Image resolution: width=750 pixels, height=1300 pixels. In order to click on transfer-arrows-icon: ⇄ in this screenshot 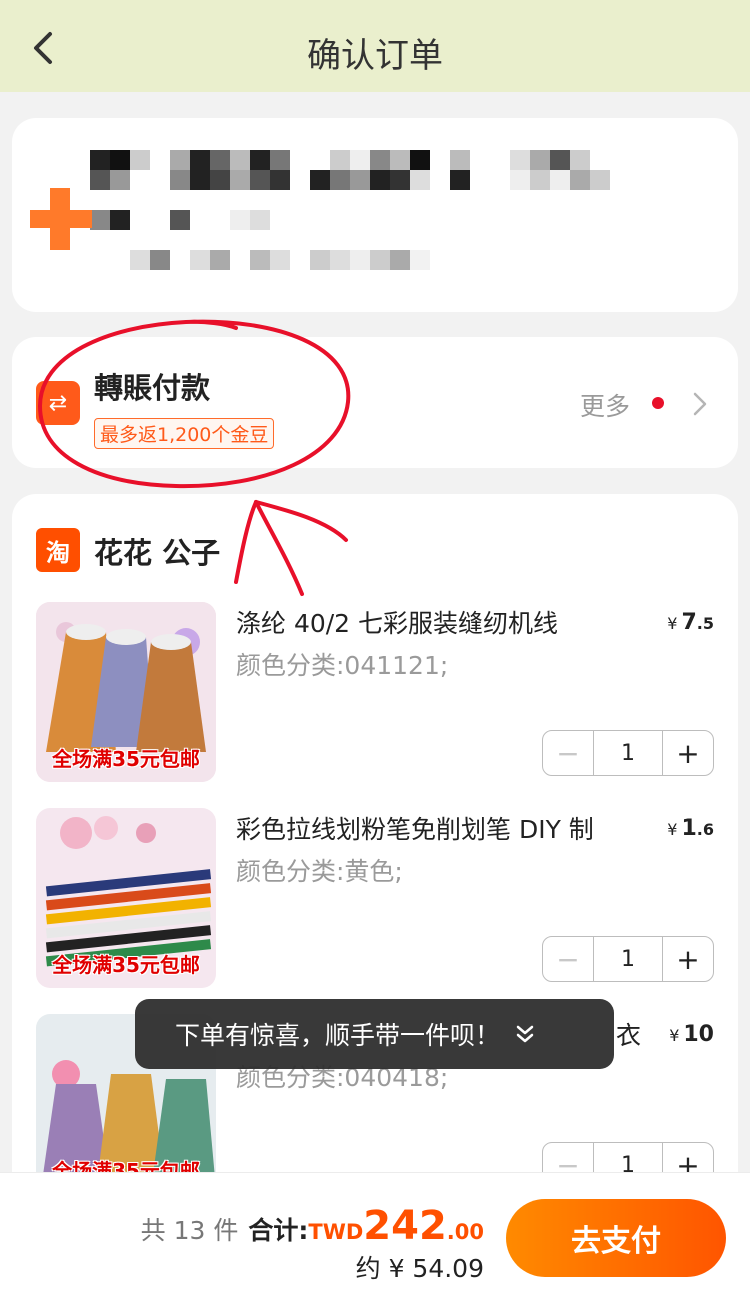, I will do `click(58, 403)`.